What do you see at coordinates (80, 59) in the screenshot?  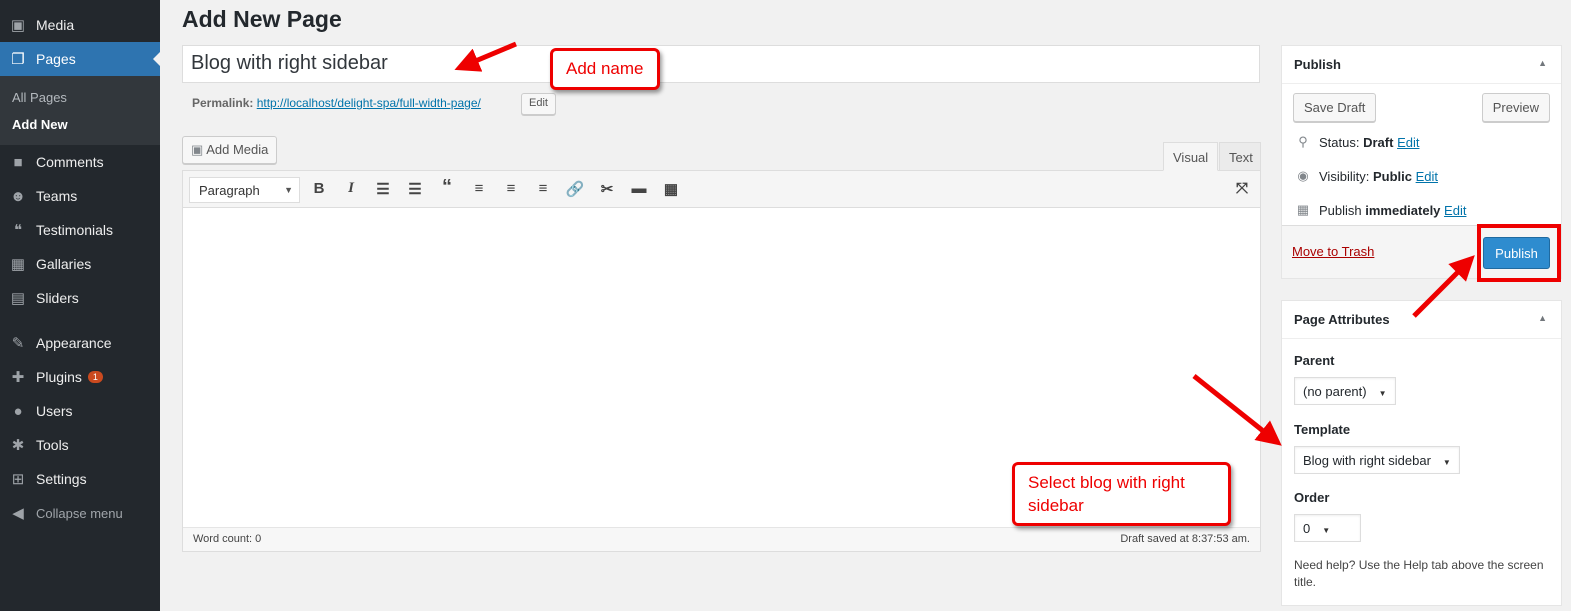 I see `menu-pages: ❐ Pages` at bounding box center [80, 59].